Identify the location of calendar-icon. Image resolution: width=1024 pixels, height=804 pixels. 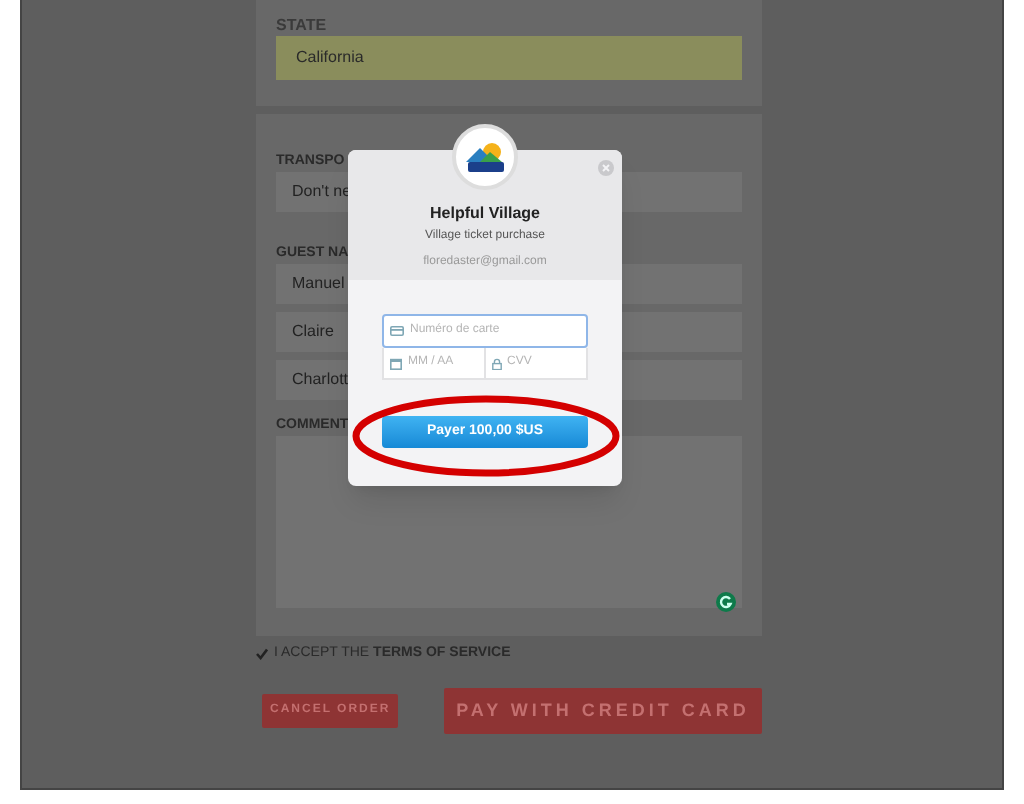
(396, 363).